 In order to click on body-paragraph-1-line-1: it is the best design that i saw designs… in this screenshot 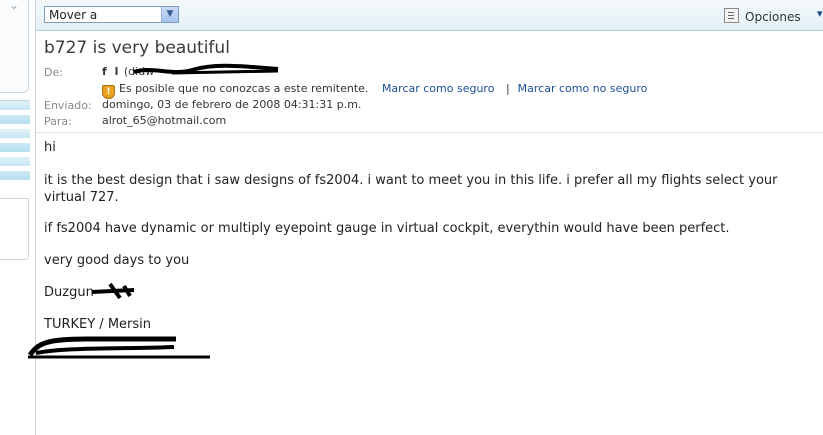, I will do `click(411, 180)`.